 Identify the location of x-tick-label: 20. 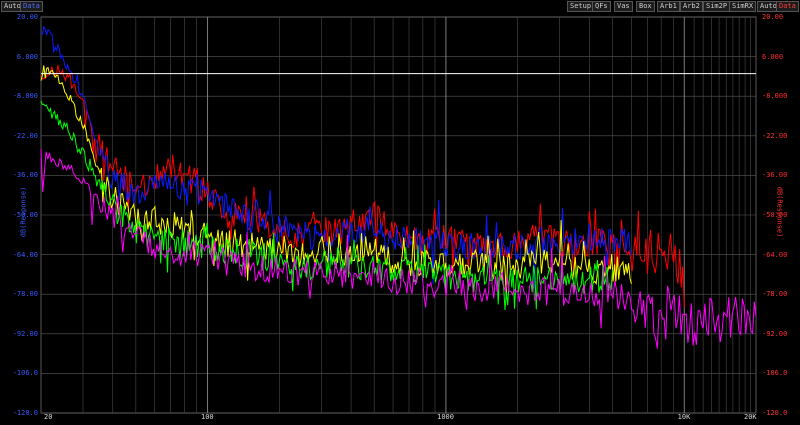
(48, 417).